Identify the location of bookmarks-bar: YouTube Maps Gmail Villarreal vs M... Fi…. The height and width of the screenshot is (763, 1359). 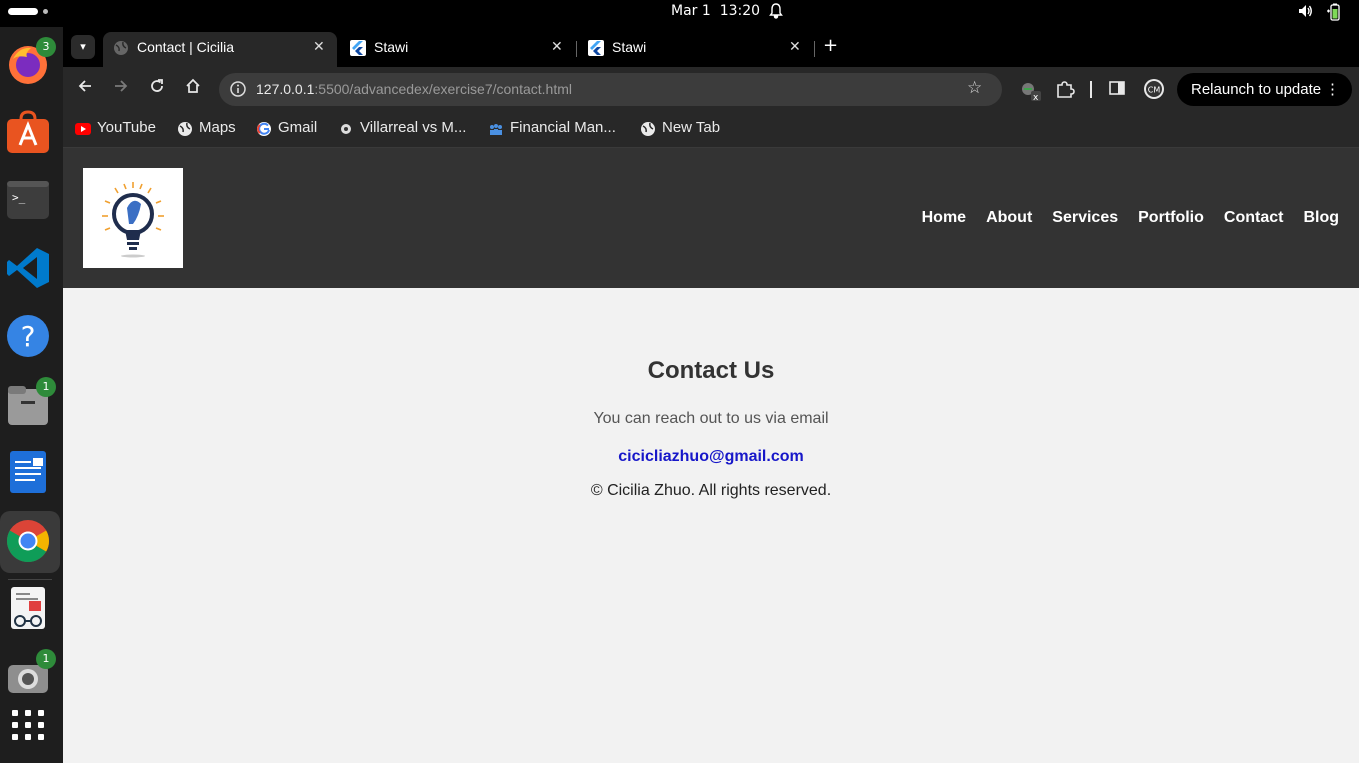
(711, 130).